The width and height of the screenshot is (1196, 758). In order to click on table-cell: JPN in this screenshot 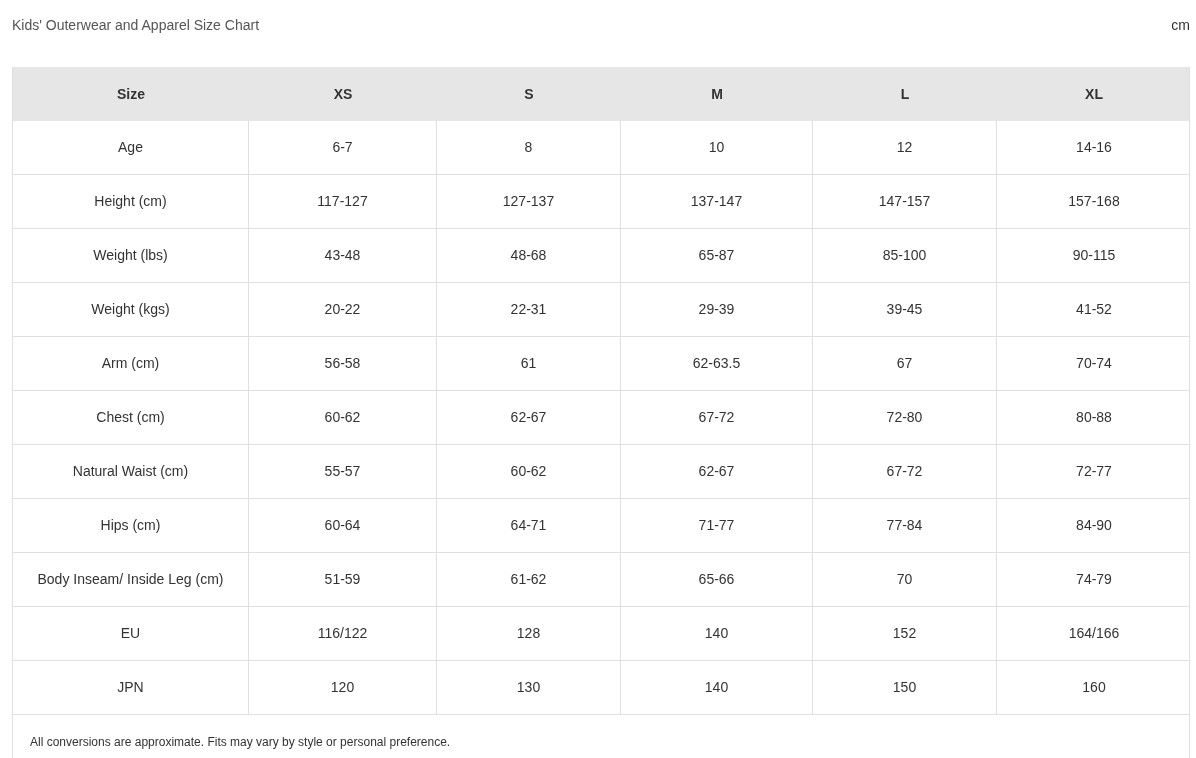, I will do `click(131, 687)`.